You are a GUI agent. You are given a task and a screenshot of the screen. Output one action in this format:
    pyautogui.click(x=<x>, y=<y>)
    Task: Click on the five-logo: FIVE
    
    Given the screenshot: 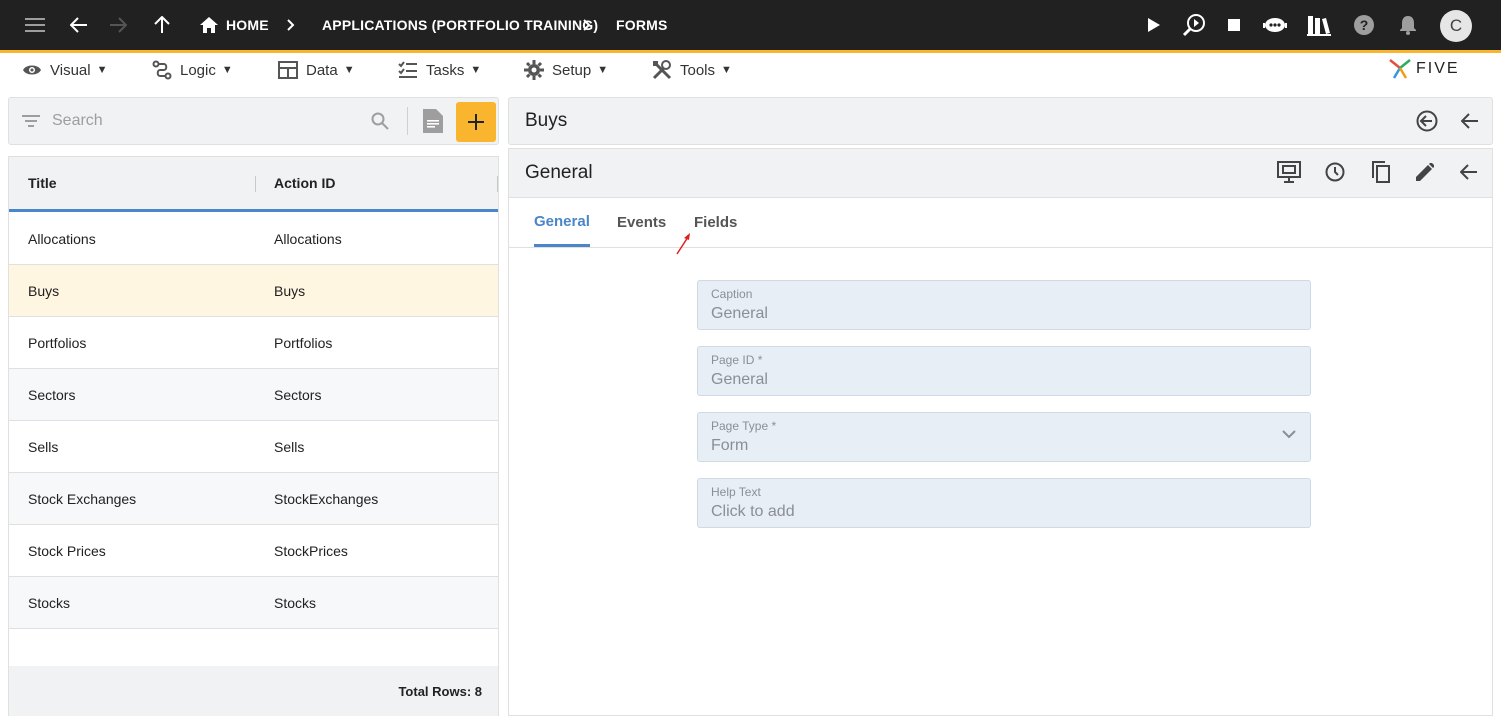 What is the action you would take?
    pyautogui.click(x=1424, y=69)
    